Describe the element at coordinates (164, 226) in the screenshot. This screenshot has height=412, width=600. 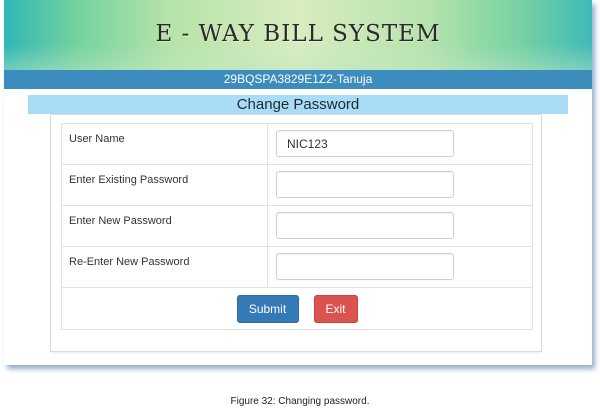
I see `new-password-label: Enter New Password` at that location.